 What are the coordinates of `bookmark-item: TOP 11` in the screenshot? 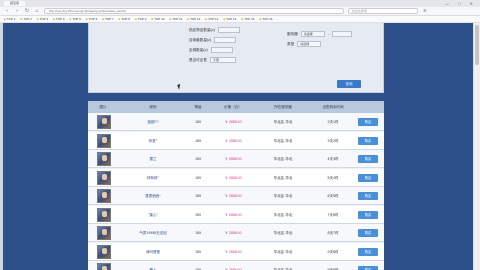 It's located at (175, 19).